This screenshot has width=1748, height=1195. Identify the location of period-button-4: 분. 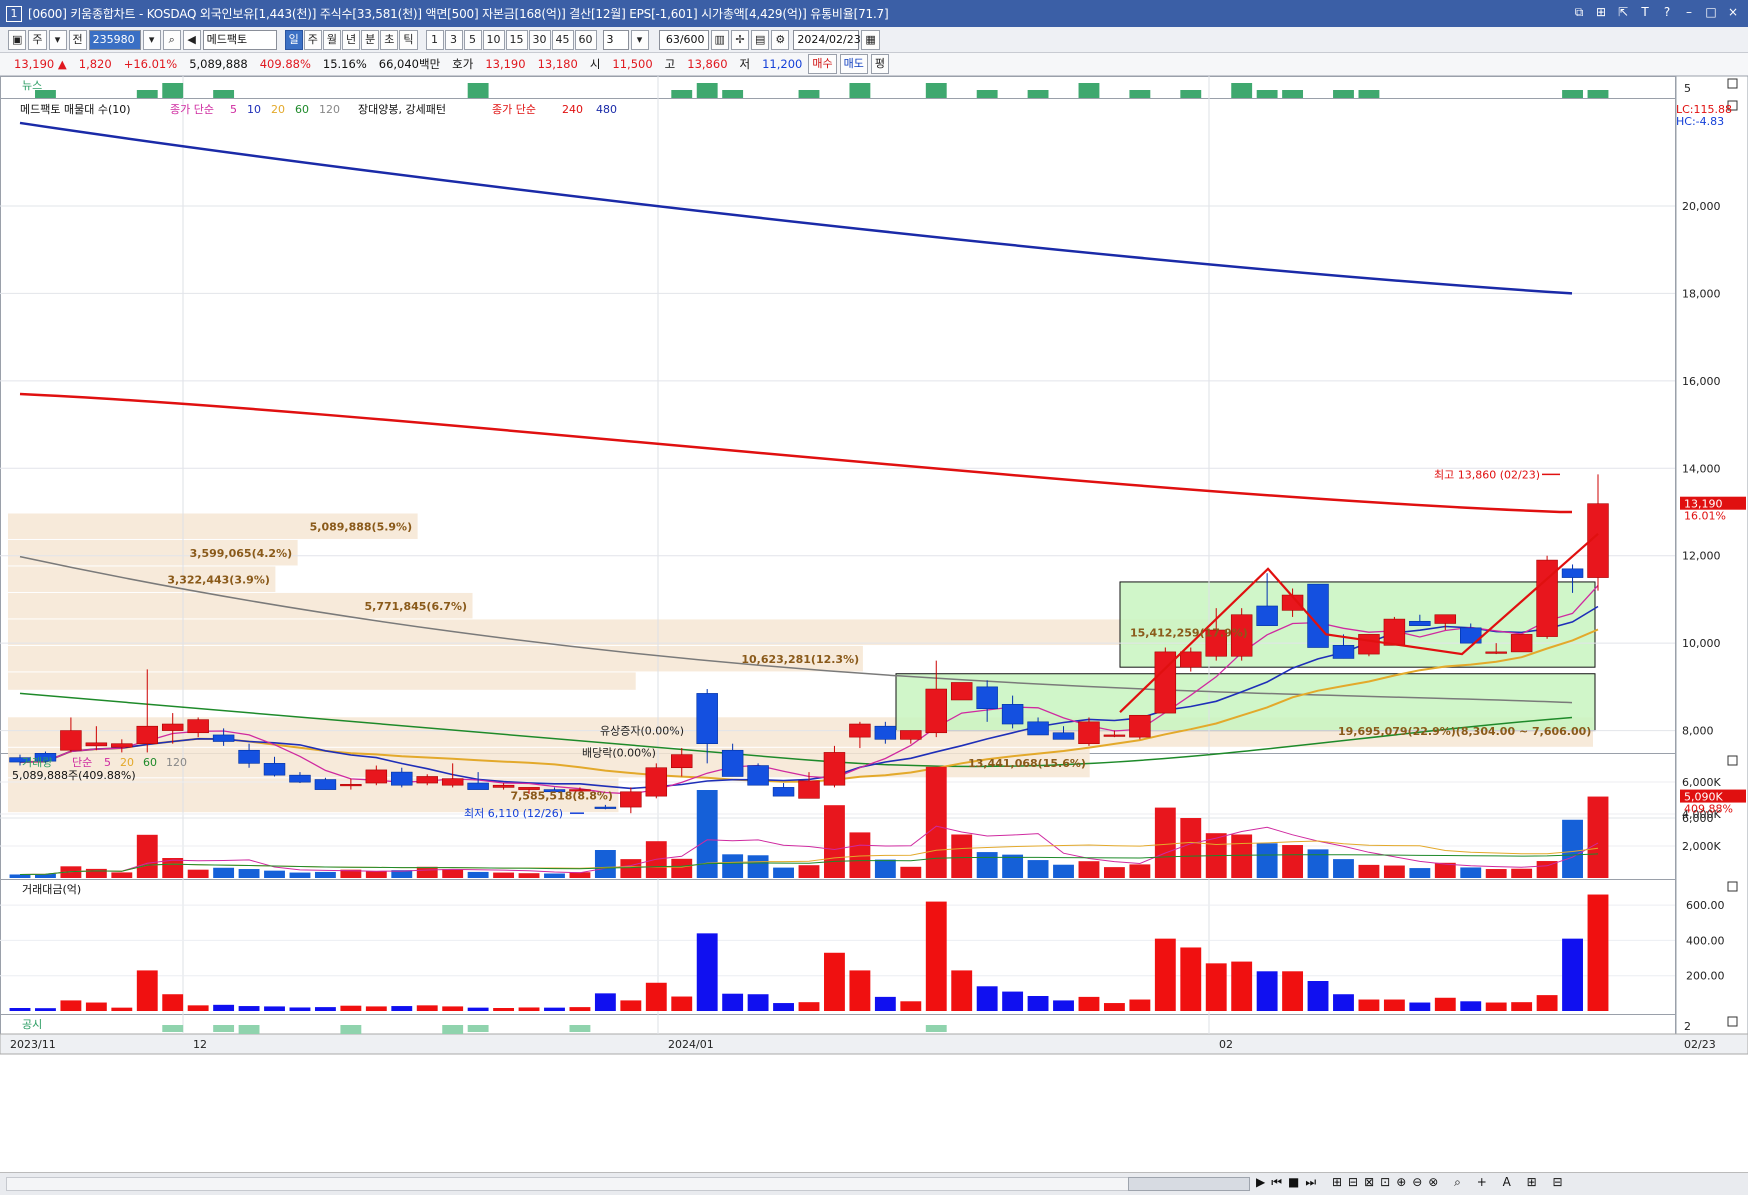
(370, 39).